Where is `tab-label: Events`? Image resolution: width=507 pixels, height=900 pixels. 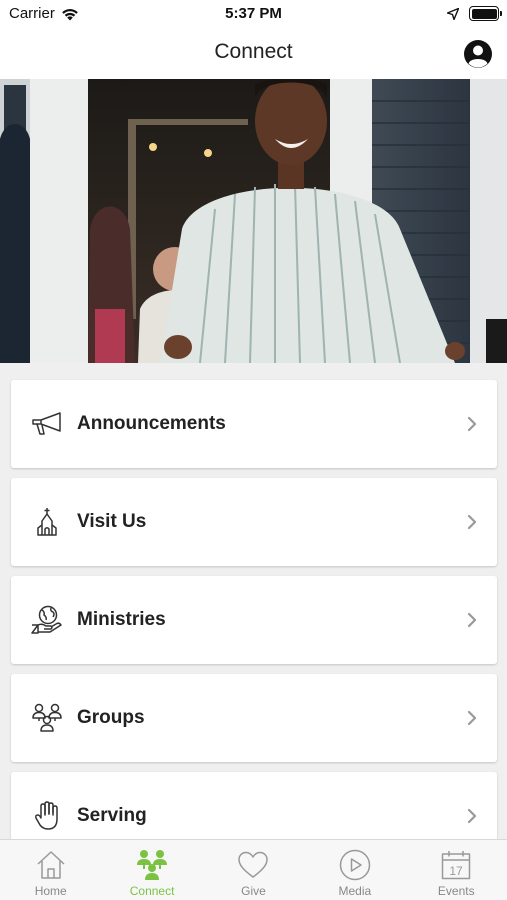
tab-label: Events is located at coordinates (456, 891).